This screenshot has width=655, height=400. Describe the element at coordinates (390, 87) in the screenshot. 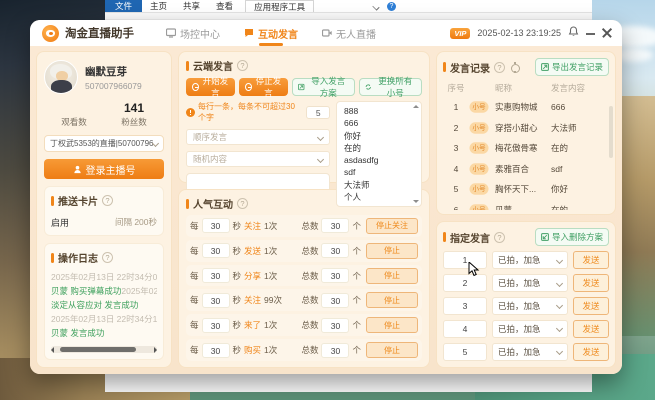

I see `swap-accounts-button: 更换所有小号` at that location.